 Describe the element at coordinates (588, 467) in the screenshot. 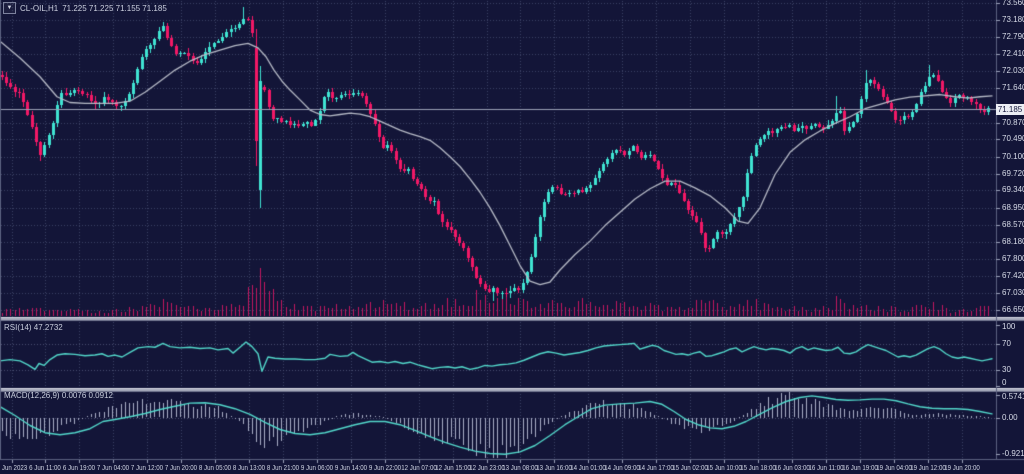

I see `time-tick-label: 14 Jun 01:00` at that location.